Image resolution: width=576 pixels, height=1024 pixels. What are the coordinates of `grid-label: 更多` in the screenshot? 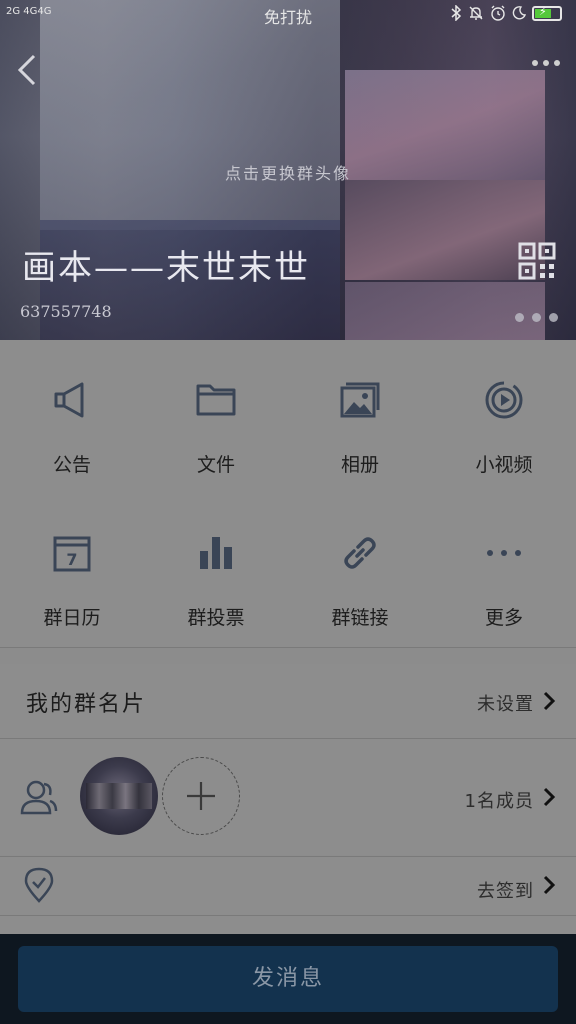 It's located at (503, 618).